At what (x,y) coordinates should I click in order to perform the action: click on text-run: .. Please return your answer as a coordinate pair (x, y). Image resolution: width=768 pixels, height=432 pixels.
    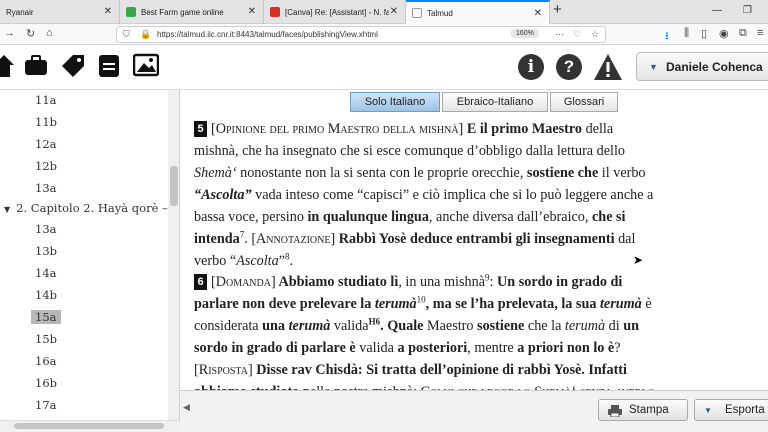
    Looking at the image, I should click on (291, 261).